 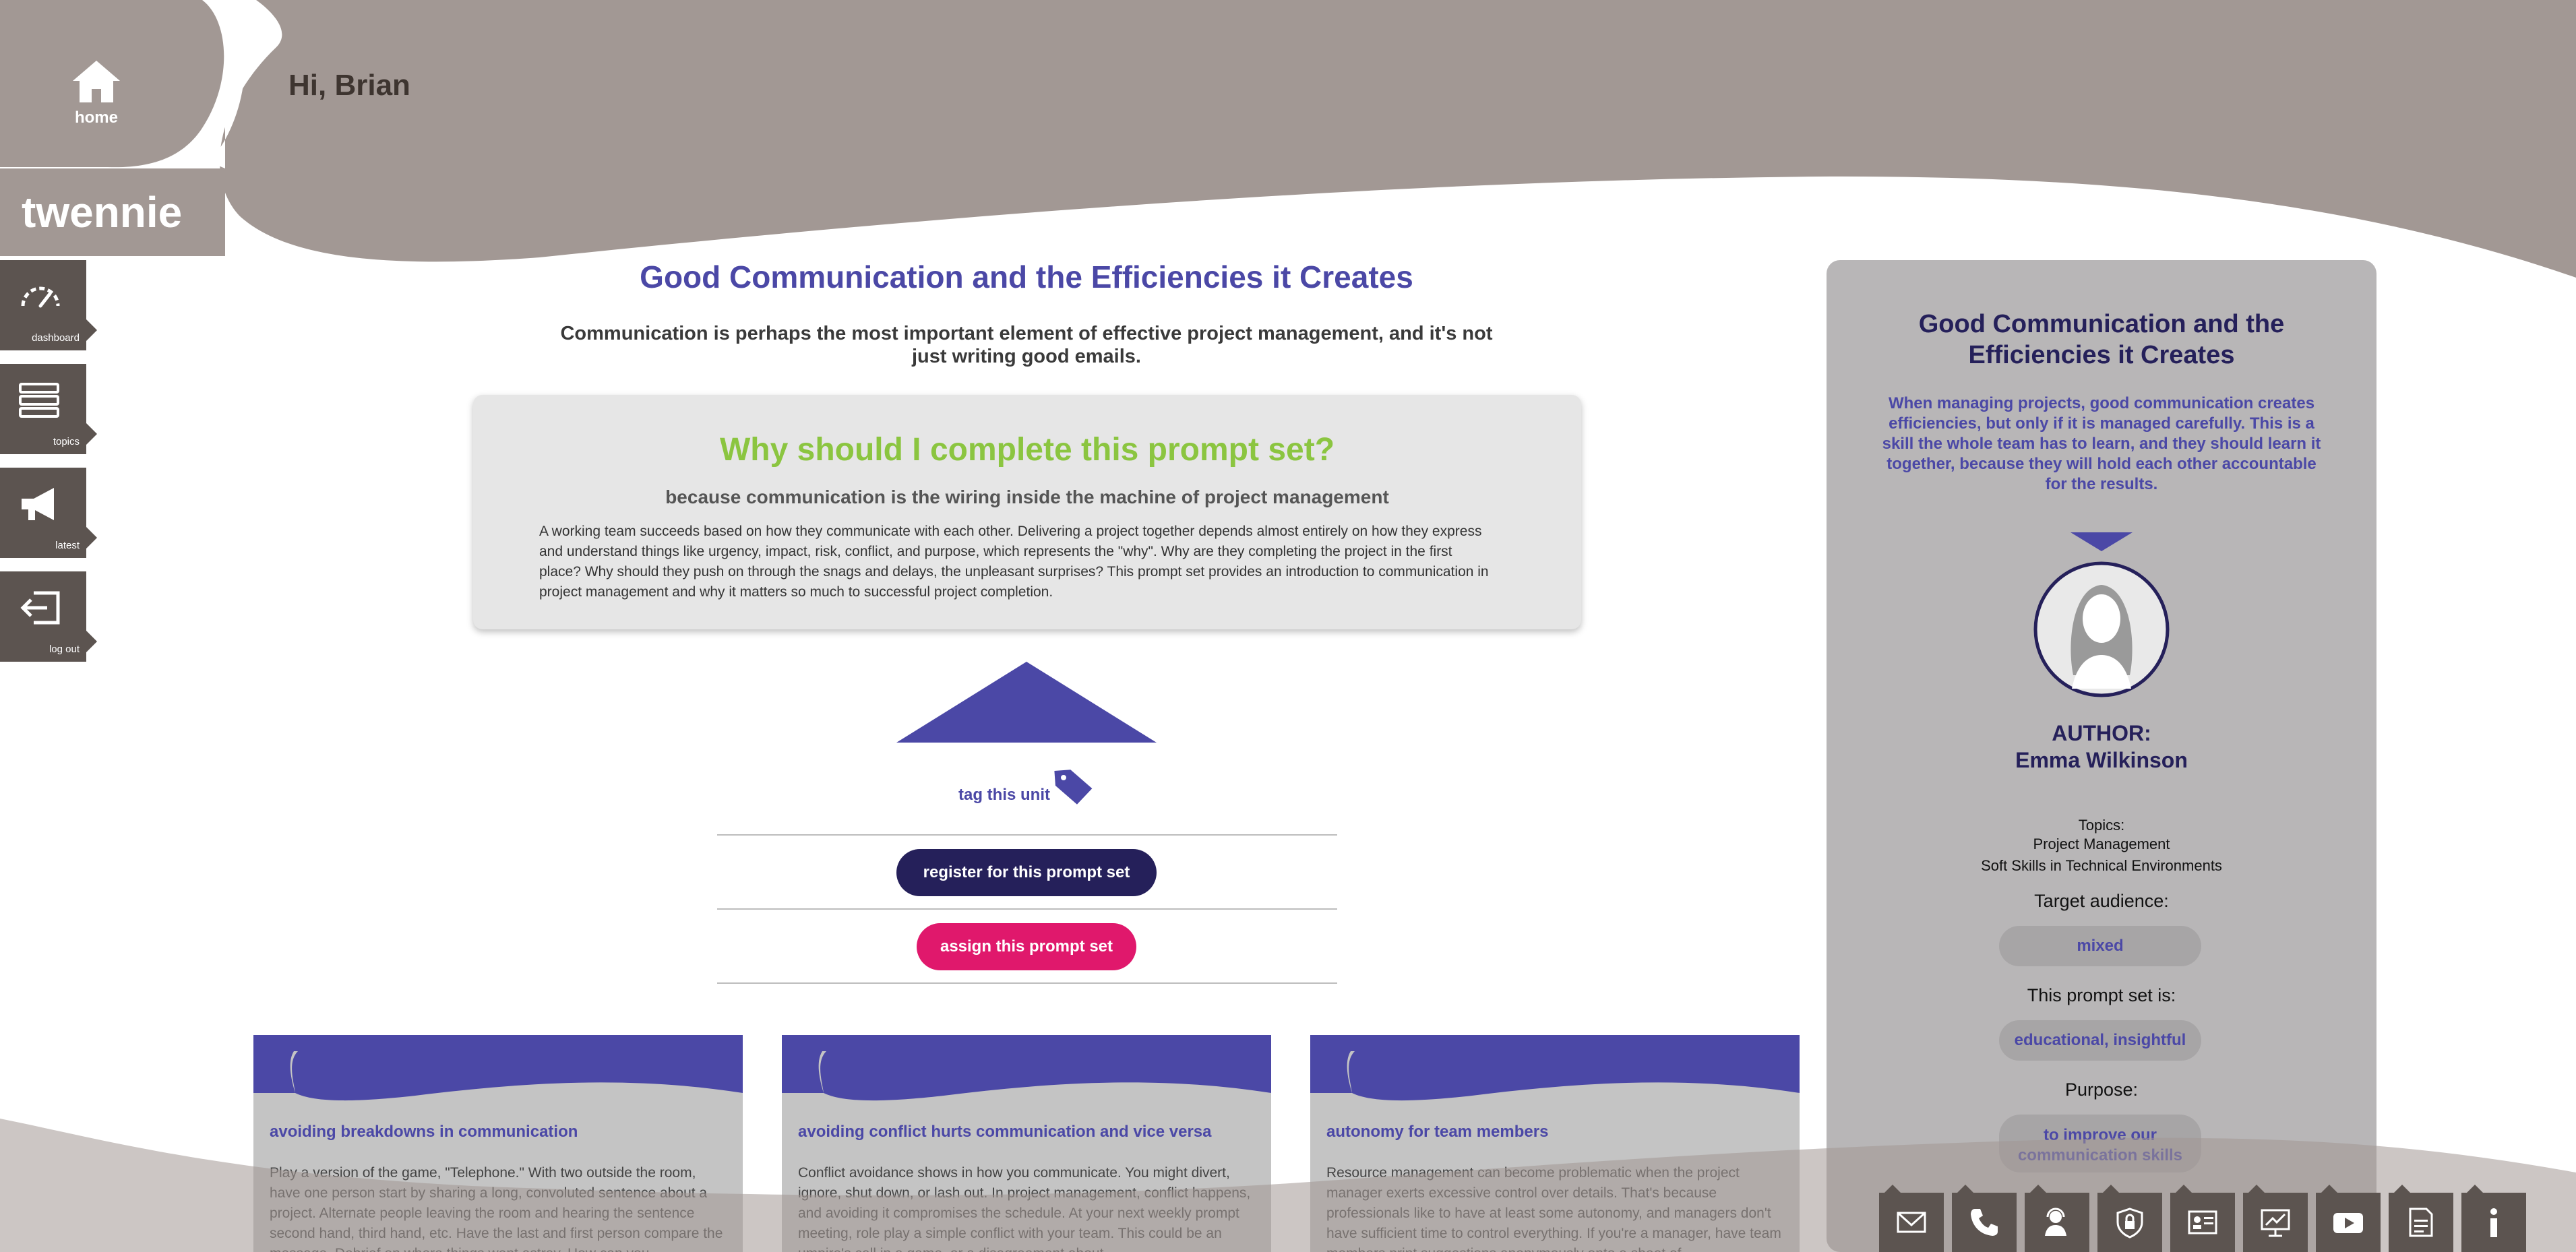 I want to click on topics-label: Topics:, so click(x=2102, y=825).